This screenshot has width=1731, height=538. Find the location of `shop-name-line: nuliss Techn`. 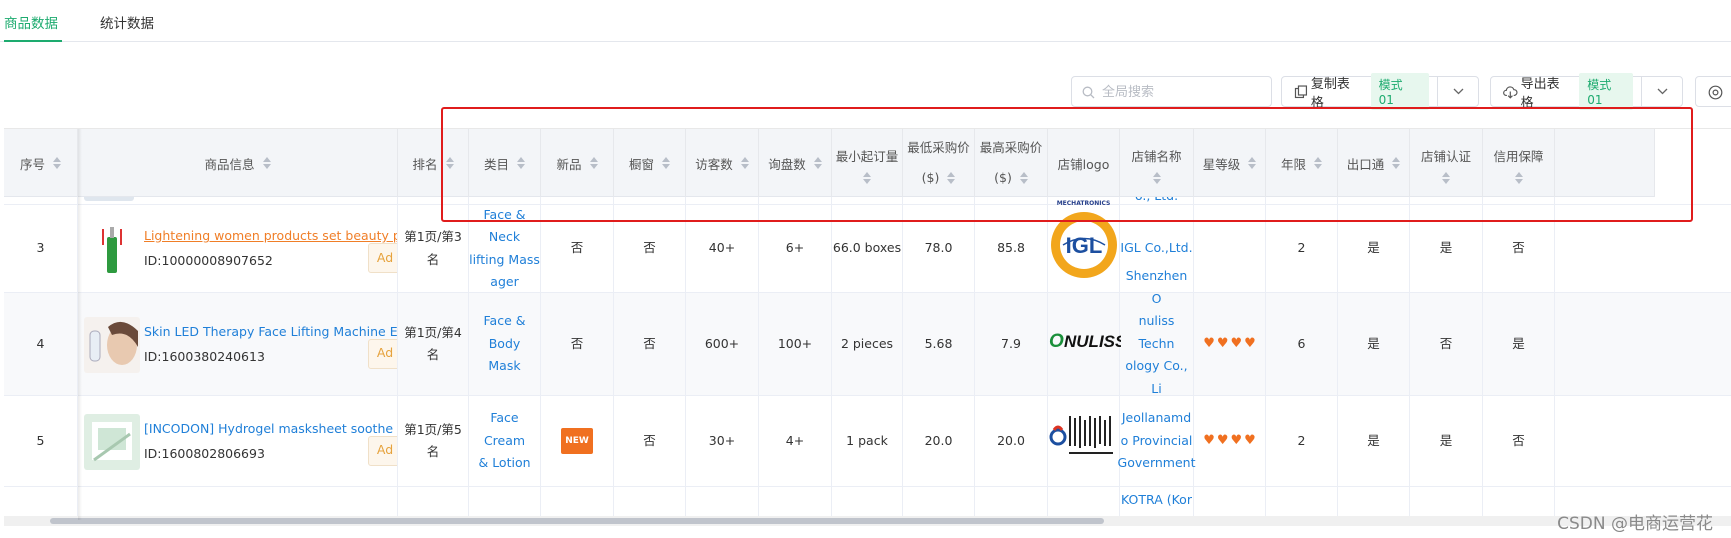

shop-name-line: nuliss Techn is located at coordinates (1156, 332).